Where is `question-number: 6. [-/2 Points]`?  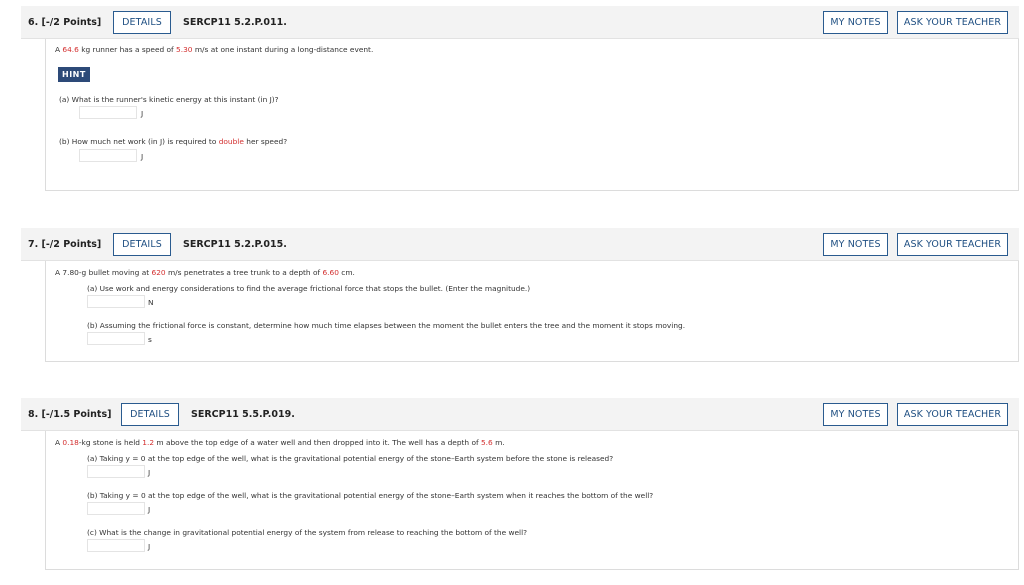 question-number: 6. [-/2 Points] is located at coordinates (65, 22).